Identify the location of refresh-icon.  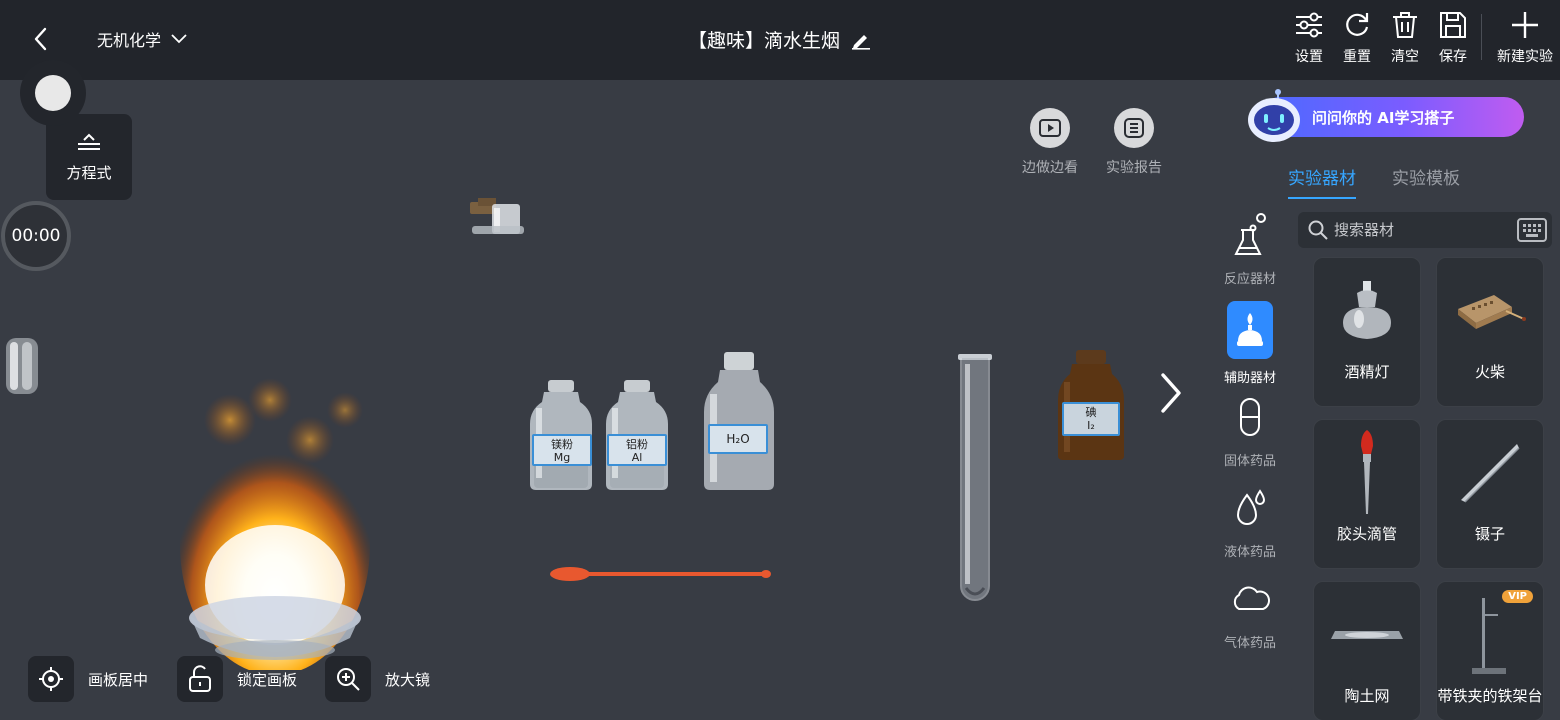
(1357, 24).